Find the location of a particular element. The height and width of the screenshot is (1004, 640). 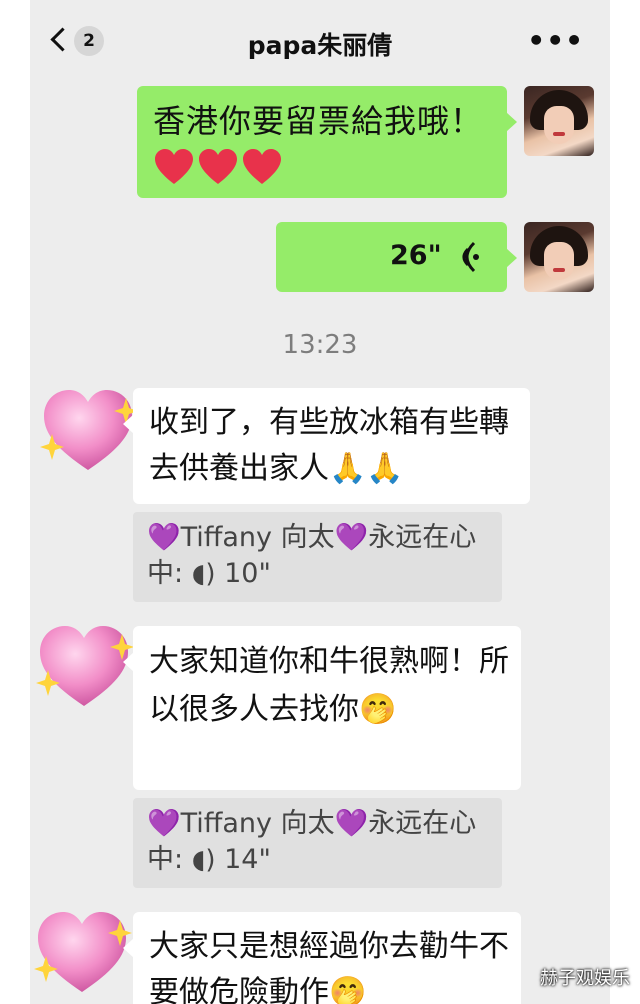

voice-message: 26" is located at coordinates (396, 257).